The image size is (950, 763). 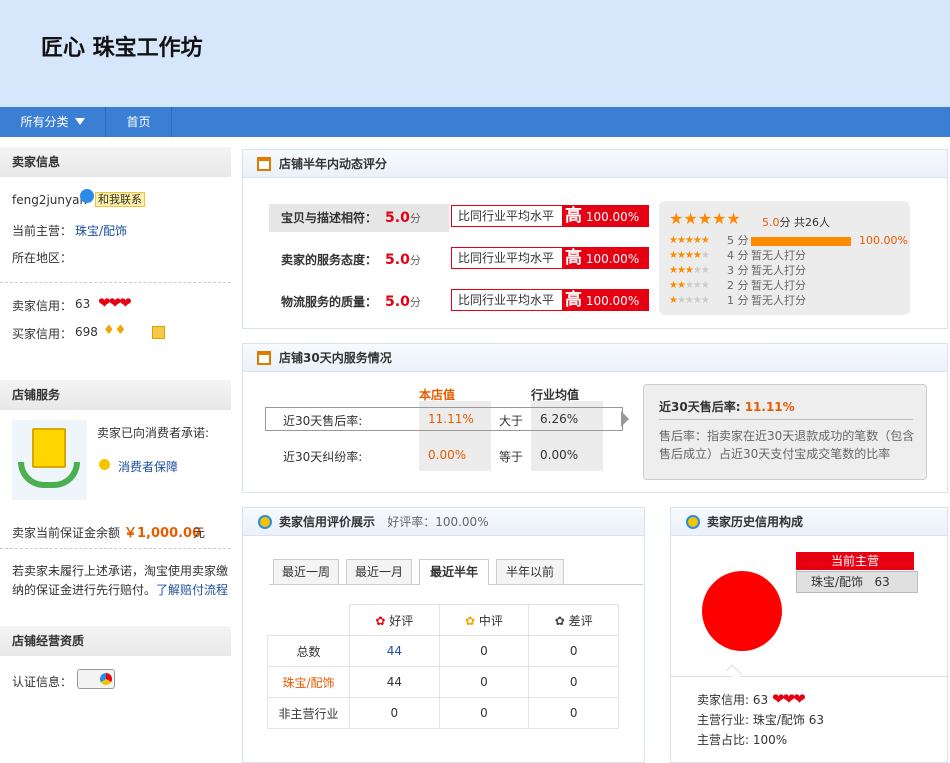 What do you see at coordinates (738, 240) in the screenshot?
I see `breakdown-label: 5 分` at bounding box center [738, 240].